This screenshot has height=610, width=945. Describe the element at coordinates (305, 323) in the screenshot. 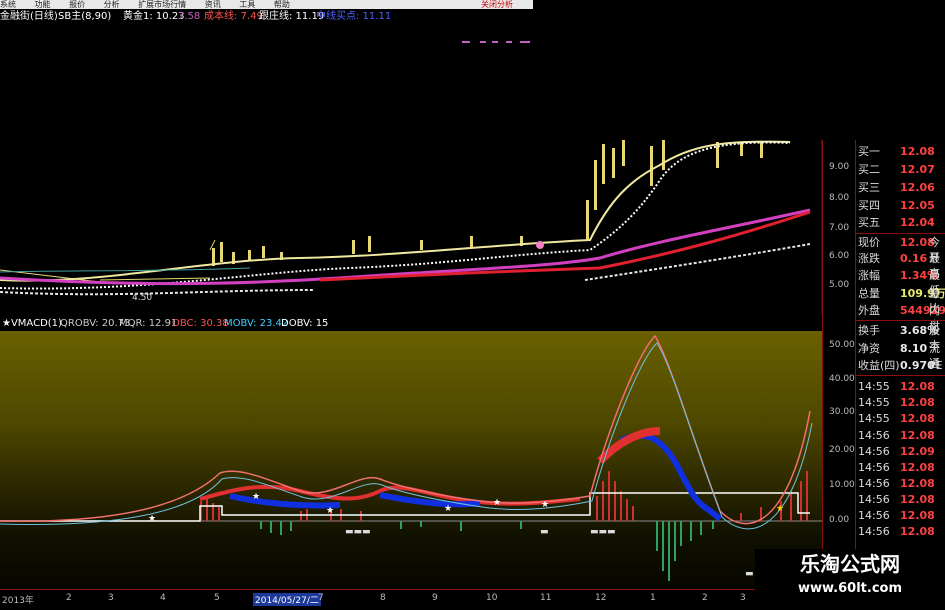

I see `dobv-value: DOBV: 15` at that location.